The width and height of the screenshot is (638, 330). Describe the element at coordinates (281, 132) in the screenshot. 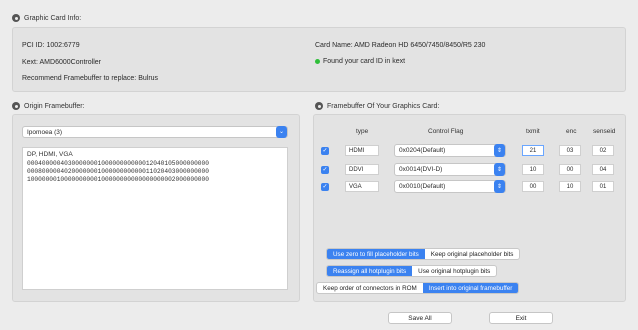

I see `chevron-down-icon: ⌄` at that location.